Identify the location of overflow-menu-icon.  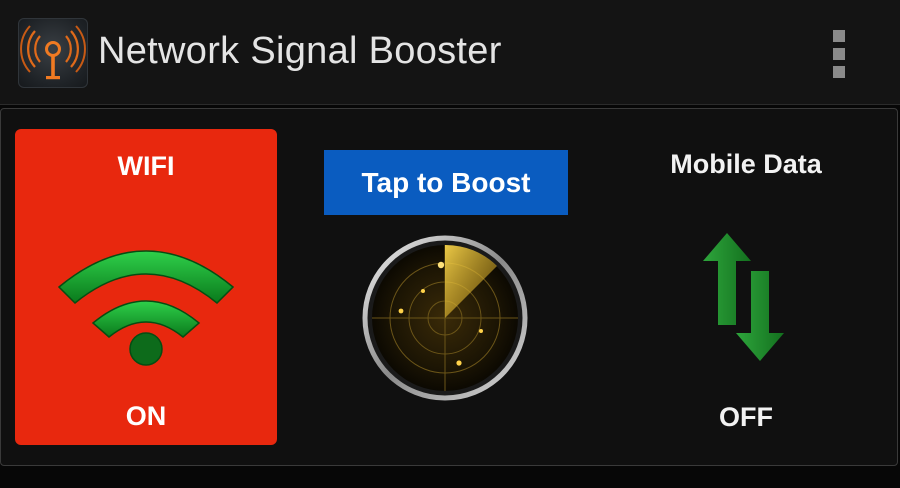
(839, 54).